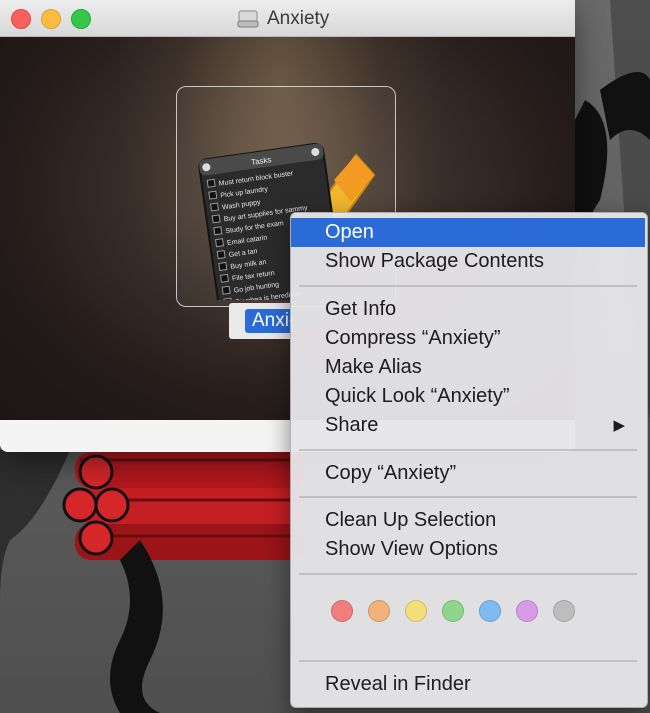 The width and height of the screenshot is (650, 713). I want to click on menu-item-share: Share ▶, so click(468, 425).